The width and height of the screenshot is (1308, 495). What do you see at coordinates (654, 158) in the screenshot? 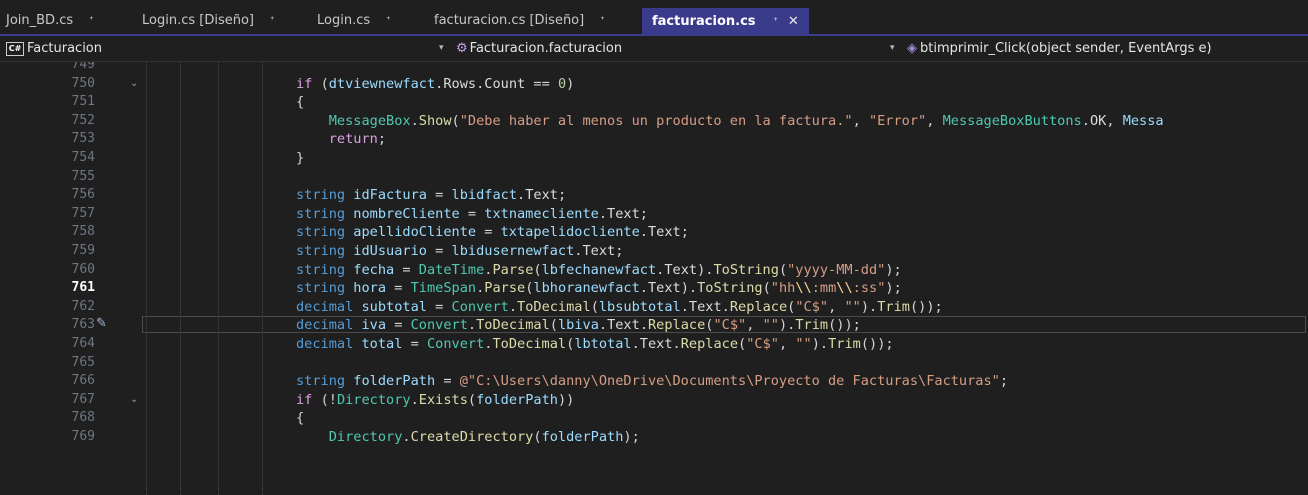
I see `code-line: 754}` at bounding box center [654, 158].